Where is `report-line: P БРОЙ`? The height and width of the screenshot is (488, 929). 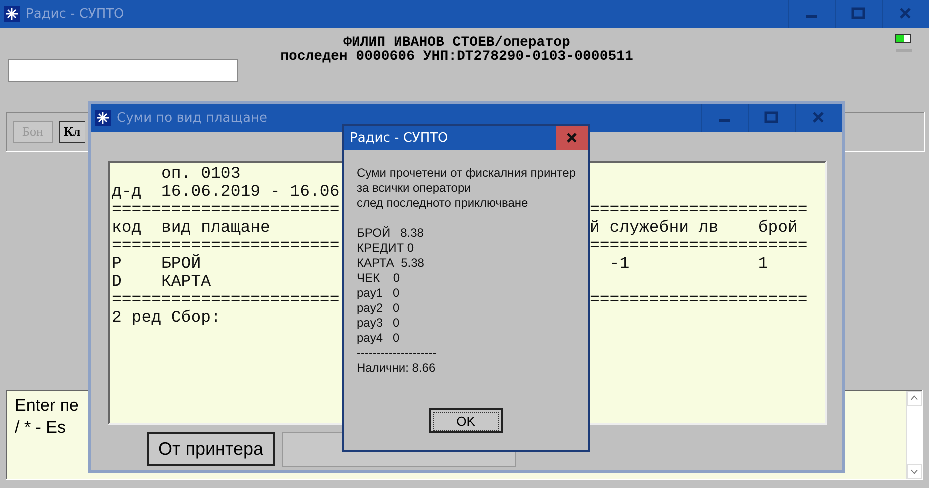
report-line: P БРОЙ is located at coordinates (157, 263).